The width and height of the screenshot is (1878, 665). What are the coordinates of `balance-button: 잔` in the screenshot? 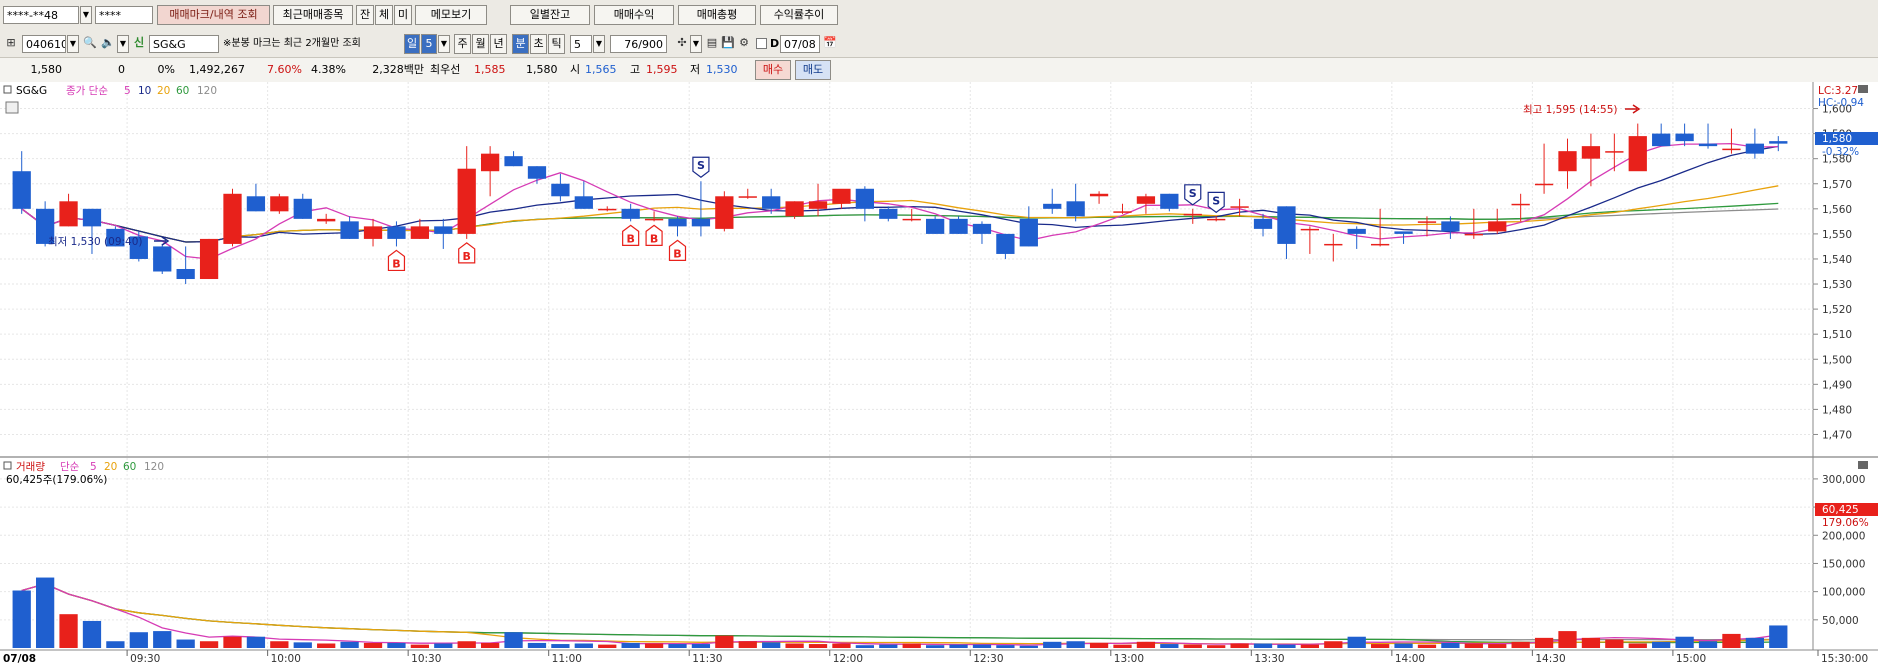 It's located at (365, 15).